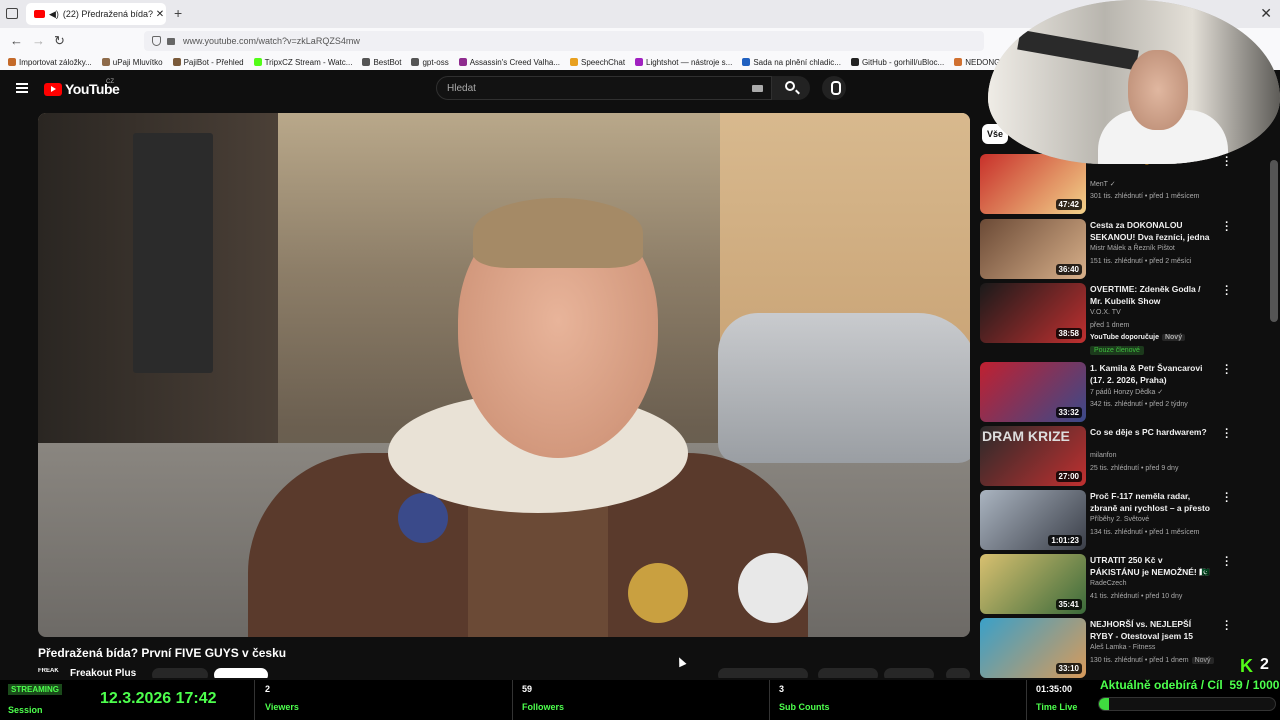  I want to click on new-tab-icon: +, so click(178, 13).